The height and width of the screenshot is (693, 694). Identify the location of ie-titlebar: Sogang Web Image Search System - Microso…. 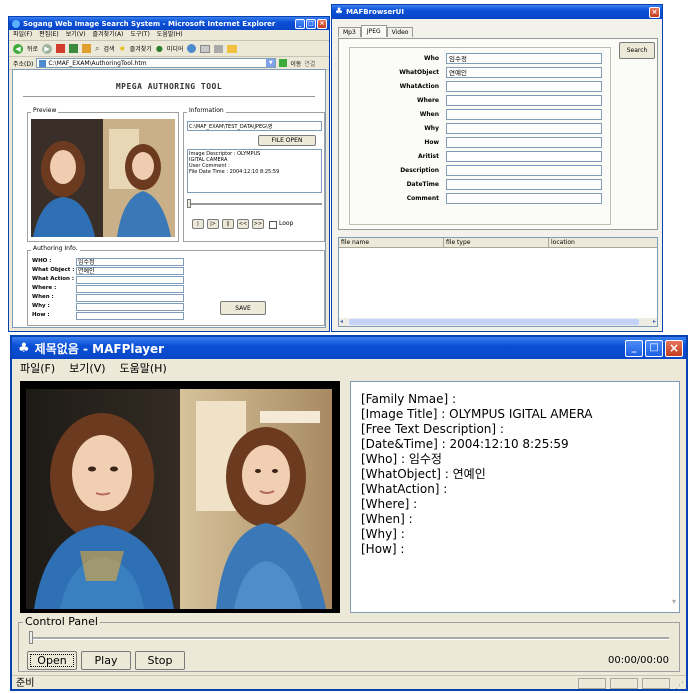
(169, 23).